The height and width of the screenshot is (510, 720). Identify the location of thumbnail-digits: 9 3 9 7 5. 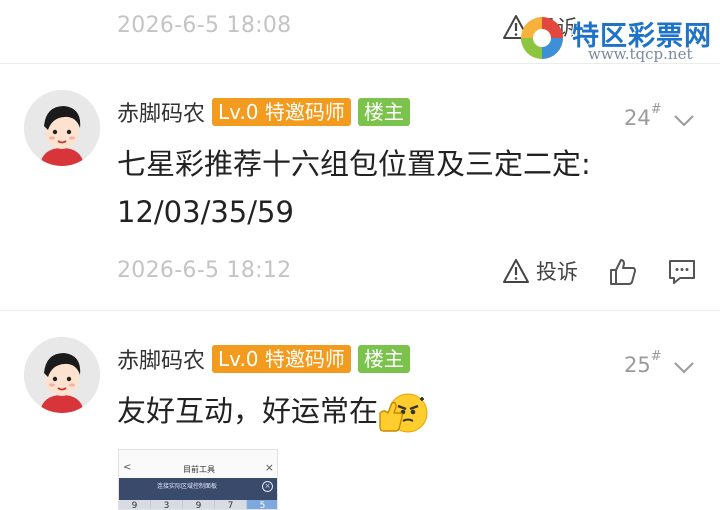
(198, 504).